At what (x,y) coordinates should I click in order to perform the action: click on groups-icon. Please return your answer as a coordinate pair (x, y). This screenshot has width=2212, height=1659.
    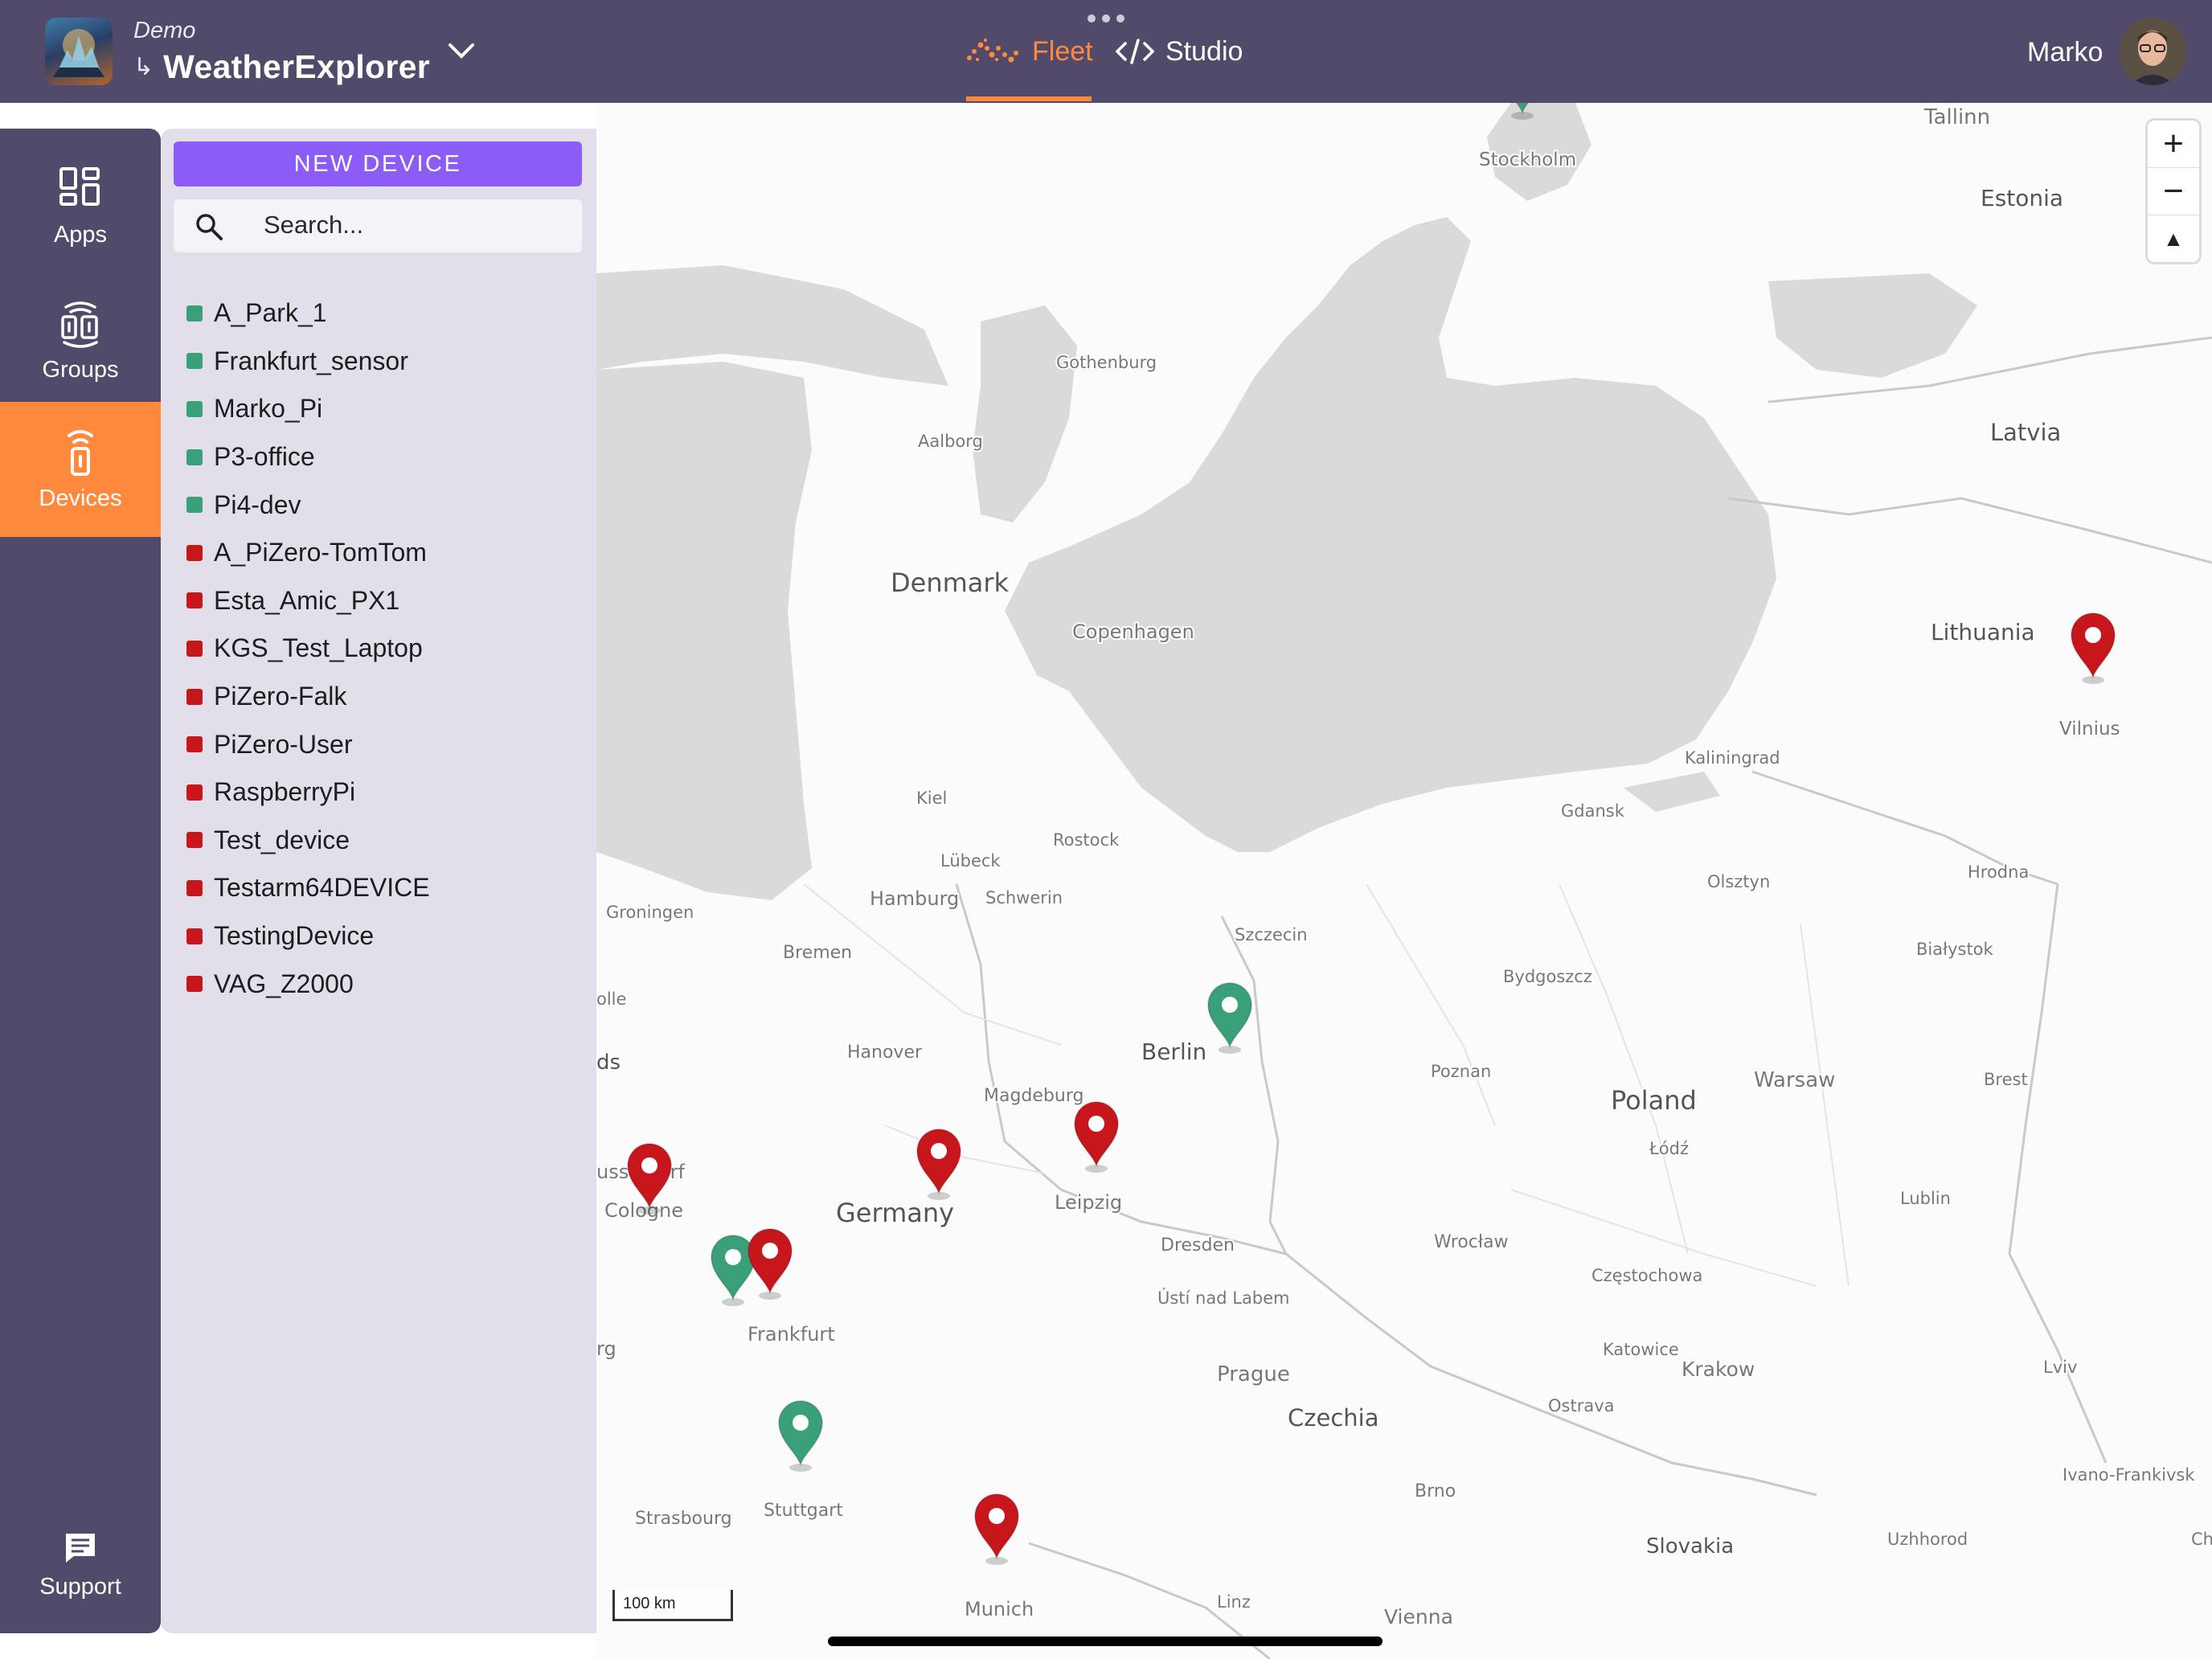
    Looking at the image, I should click on (79, 324).